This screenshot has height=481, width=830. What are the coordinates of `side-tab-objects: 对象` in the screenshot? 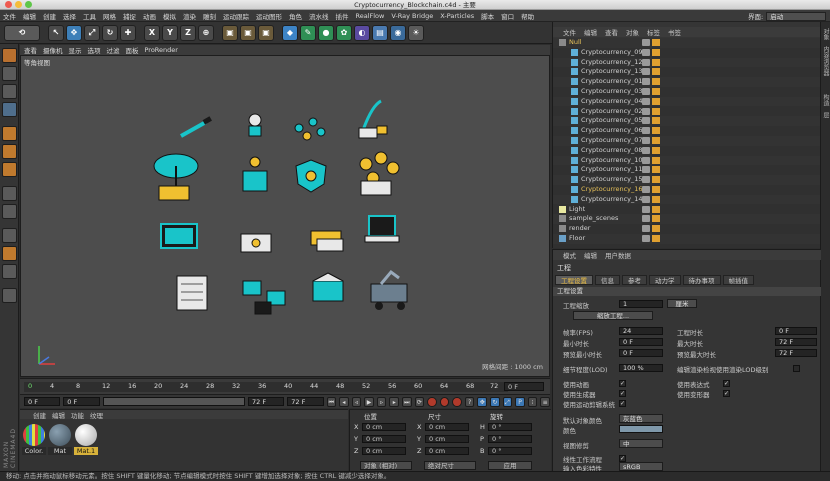 It's located at (826, 34).